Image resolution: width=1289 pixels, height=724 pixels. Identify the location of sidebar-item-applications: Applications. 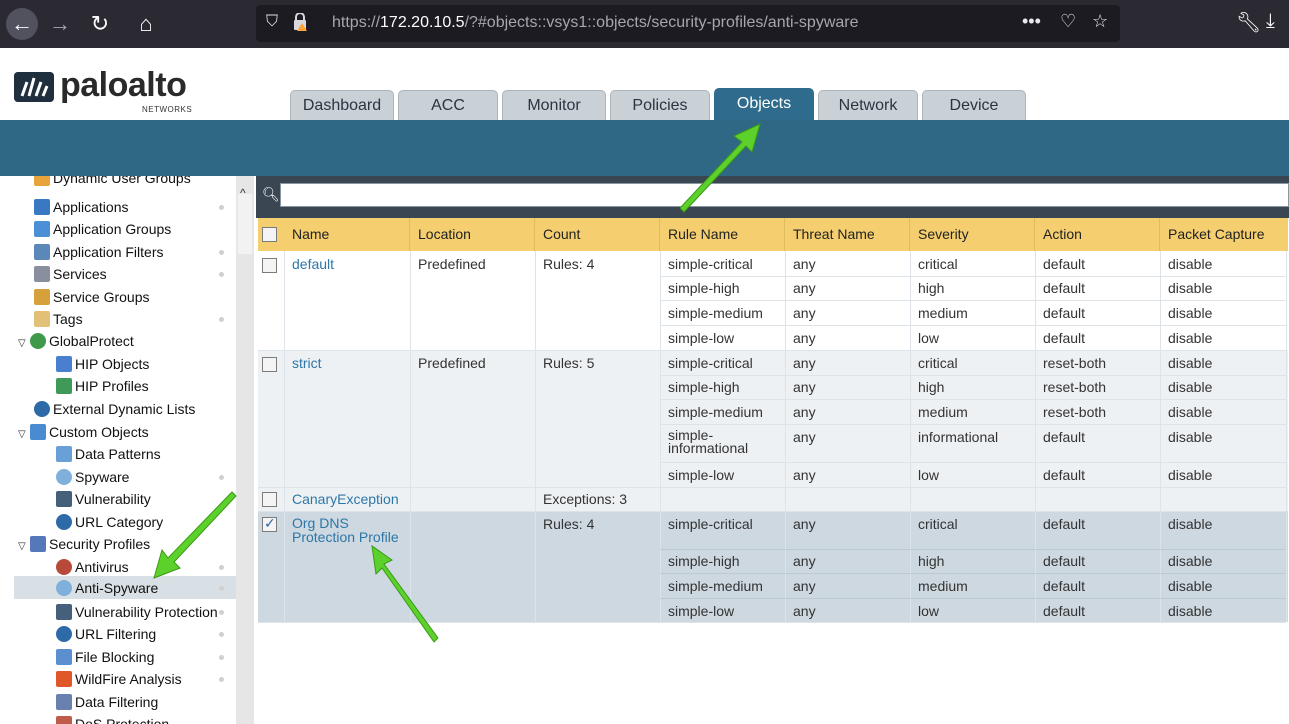
(81, 207).